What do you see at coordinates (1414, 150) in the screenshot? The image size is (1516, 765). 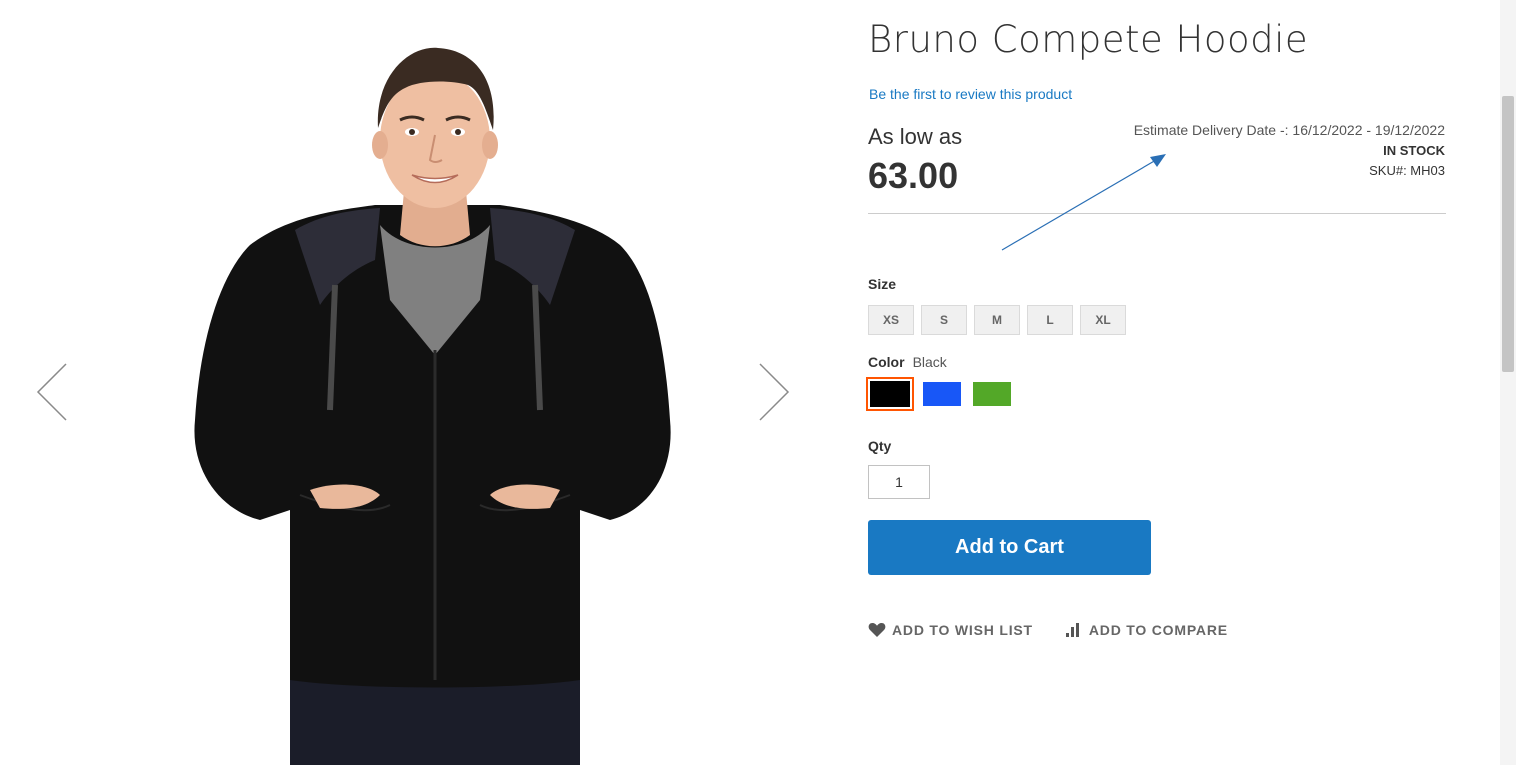 I see `stock-status: In stock` at bounding box center [1414, 150].